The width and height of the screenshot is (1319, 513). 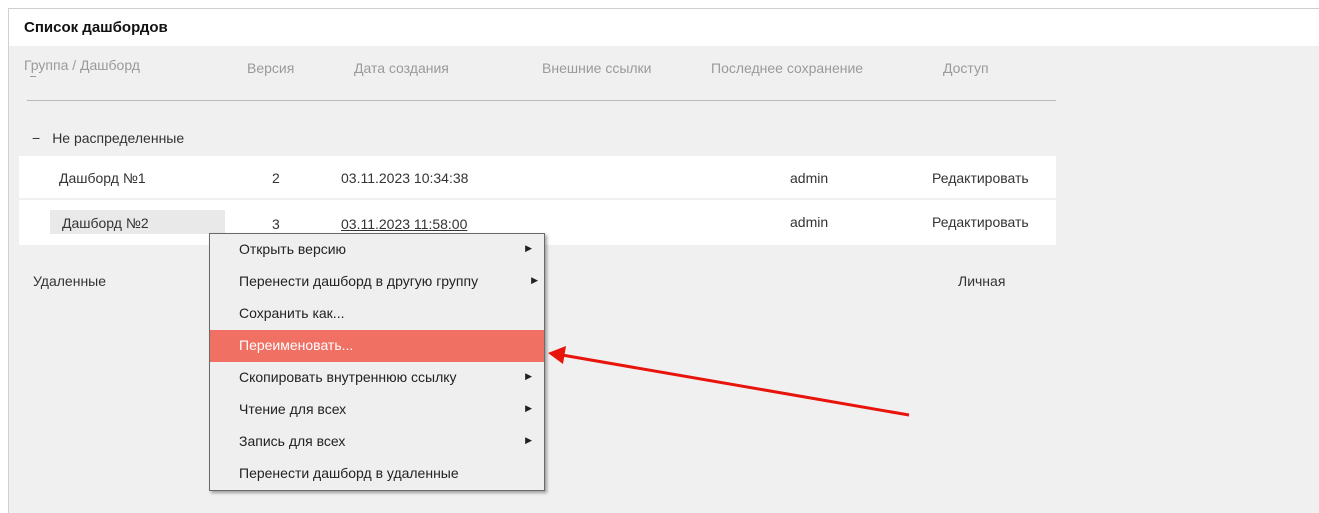 I want to click on menu-item-write-for-all: Запись для всех ▶, so click(x=377, y=442).